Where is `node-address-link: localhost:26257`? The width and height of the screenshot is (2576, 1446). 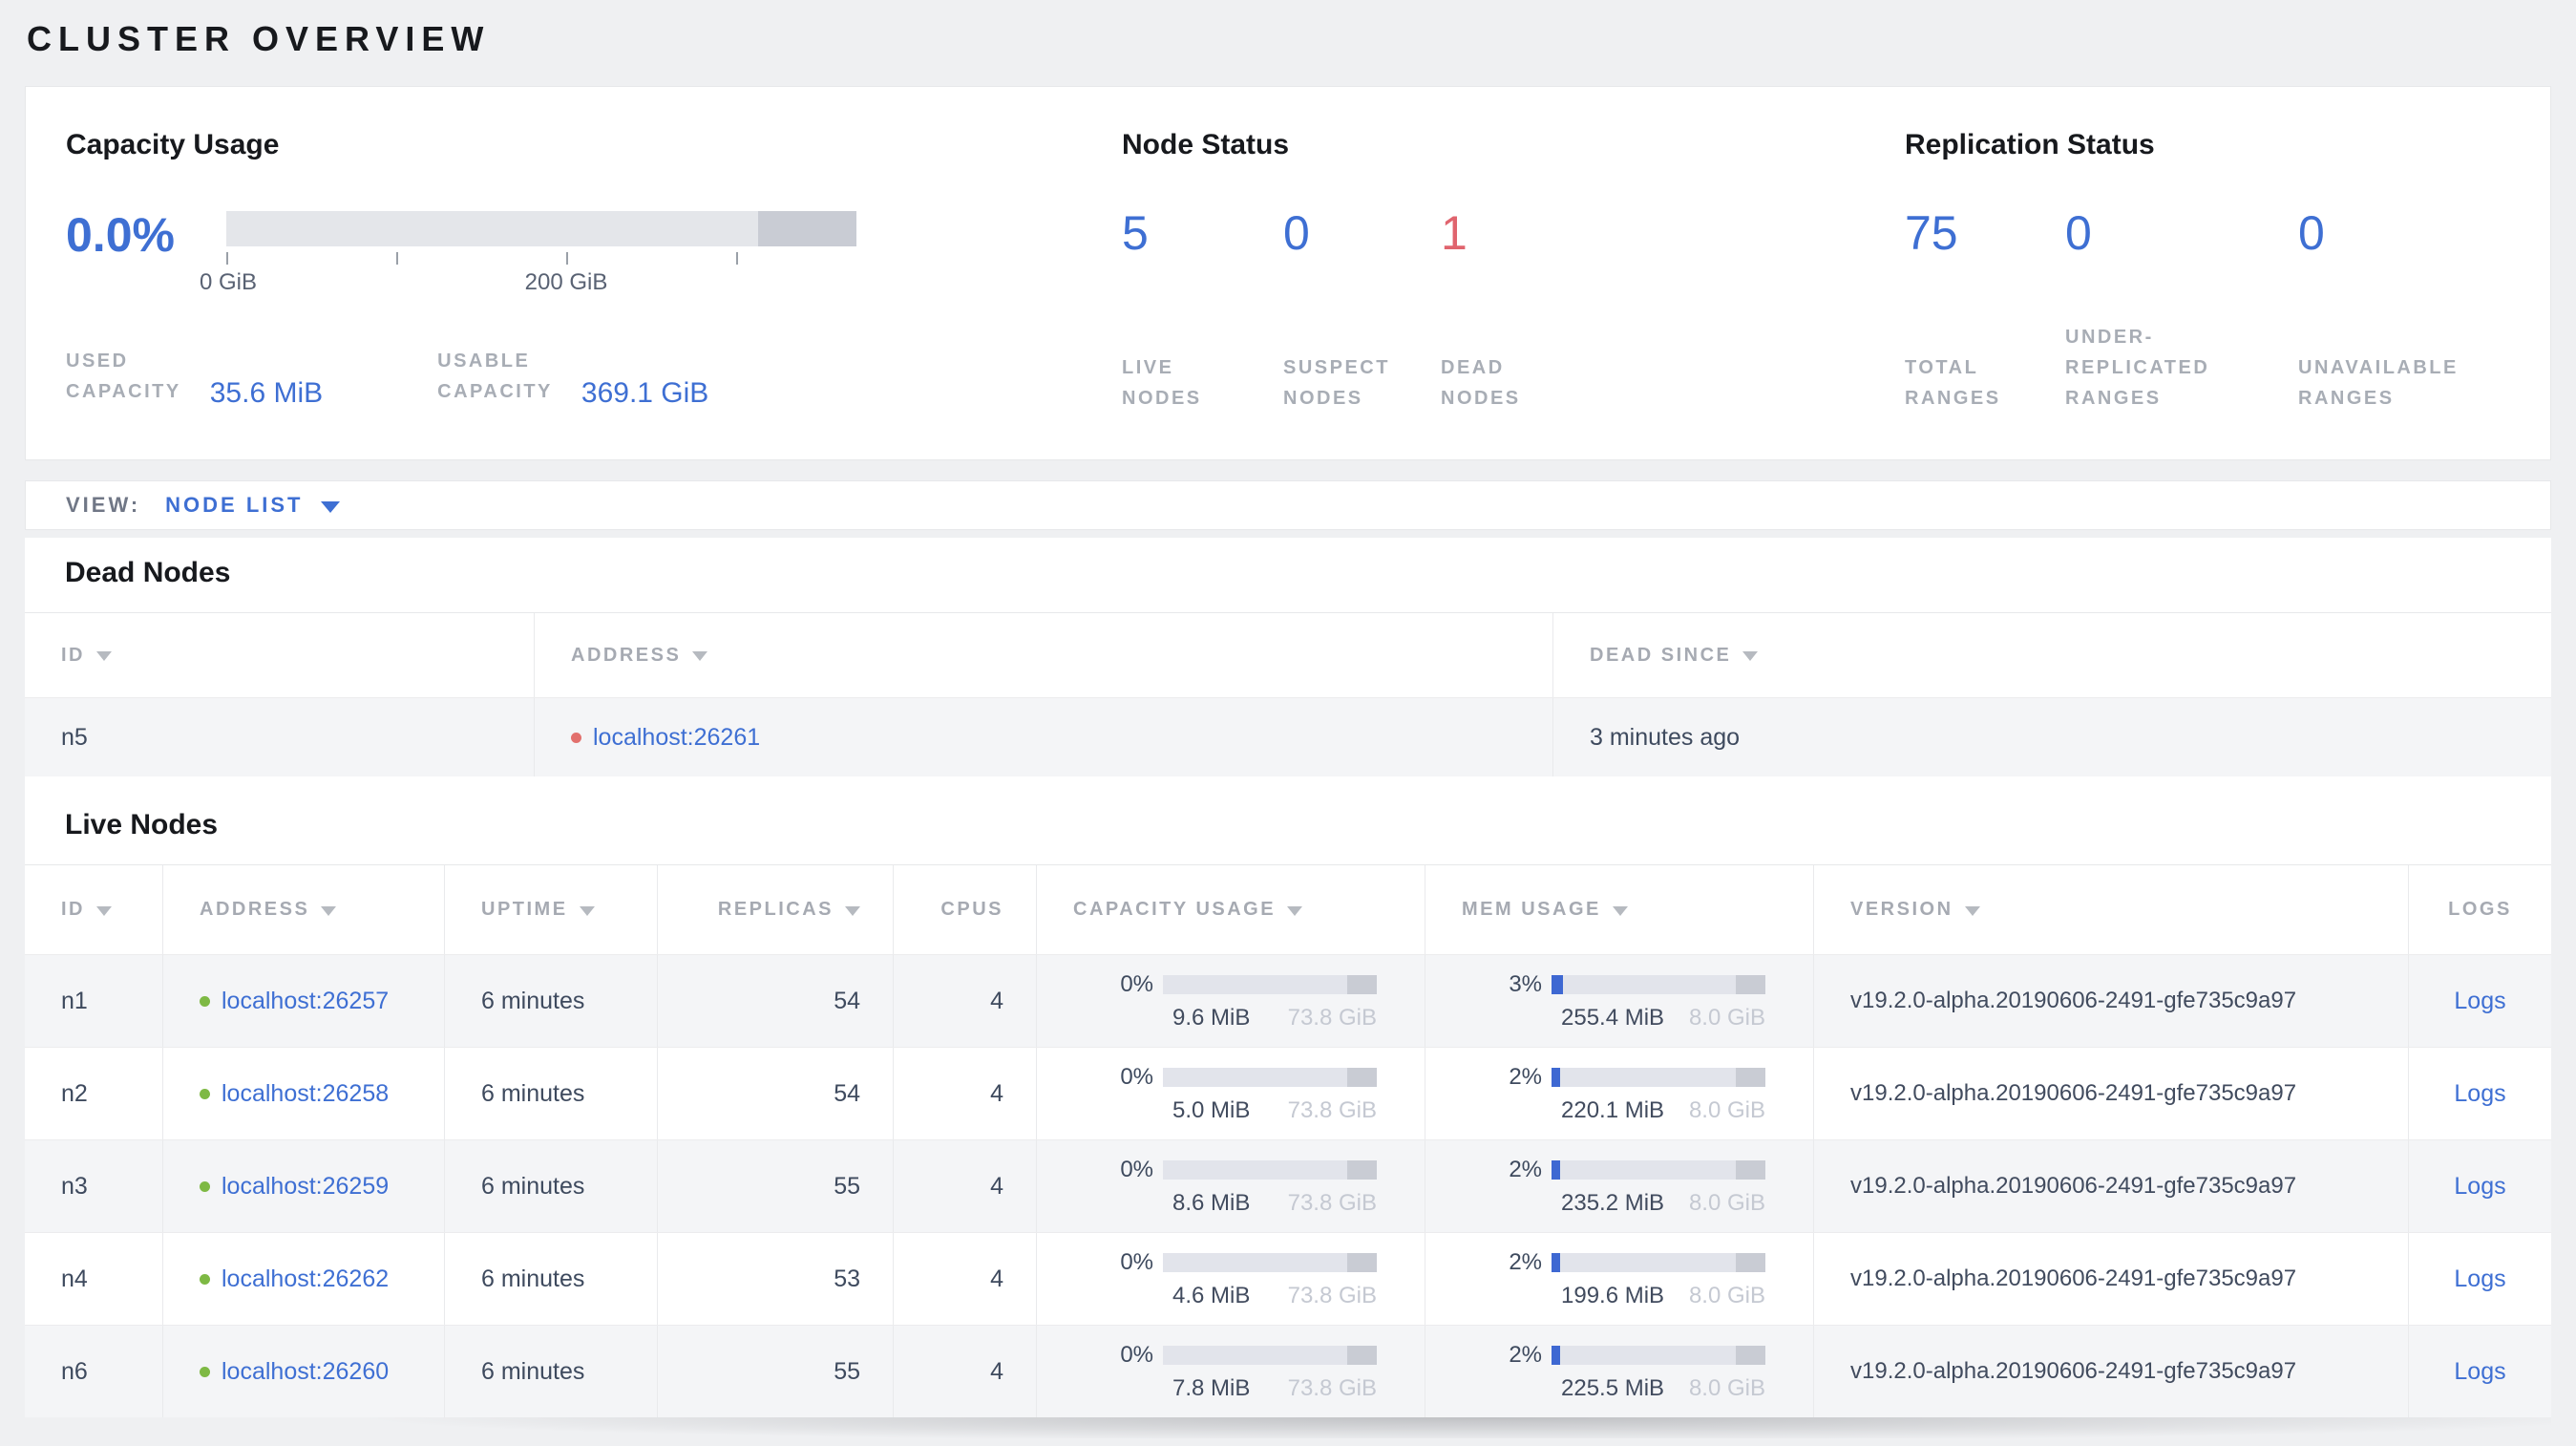
node-address-link: localhost:26257 is located at coordinates (305, 1002).